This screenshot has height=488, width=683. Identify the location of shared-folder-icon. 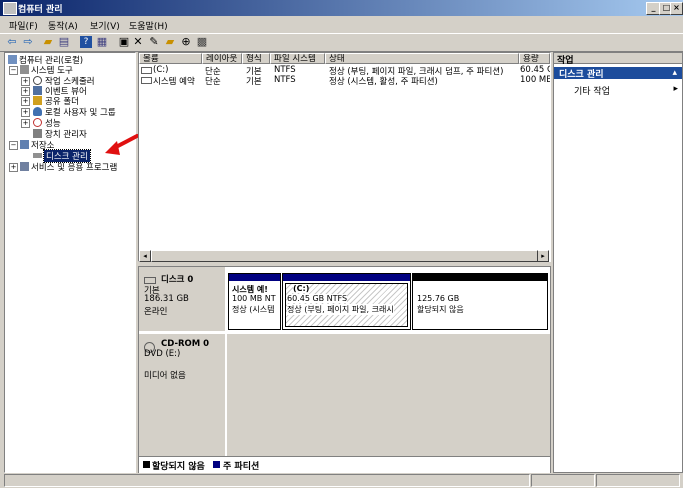
(37, 100).